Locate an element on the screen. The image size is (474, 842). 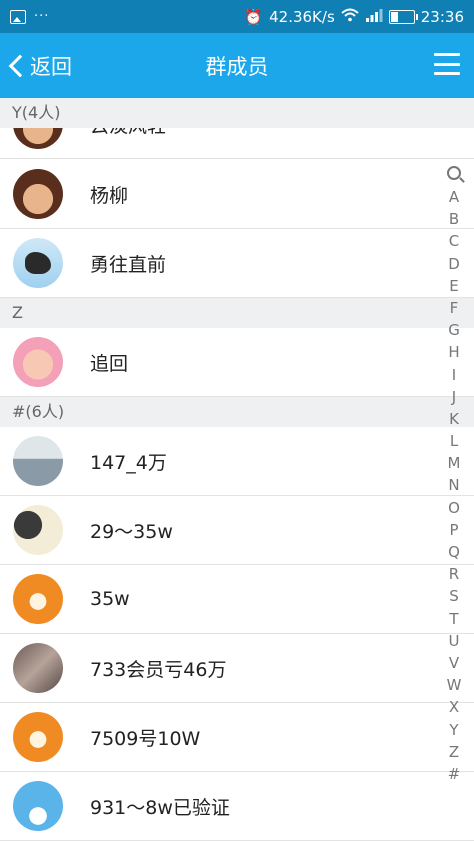
section-header-z: Z is located at coordinates (237, 313).